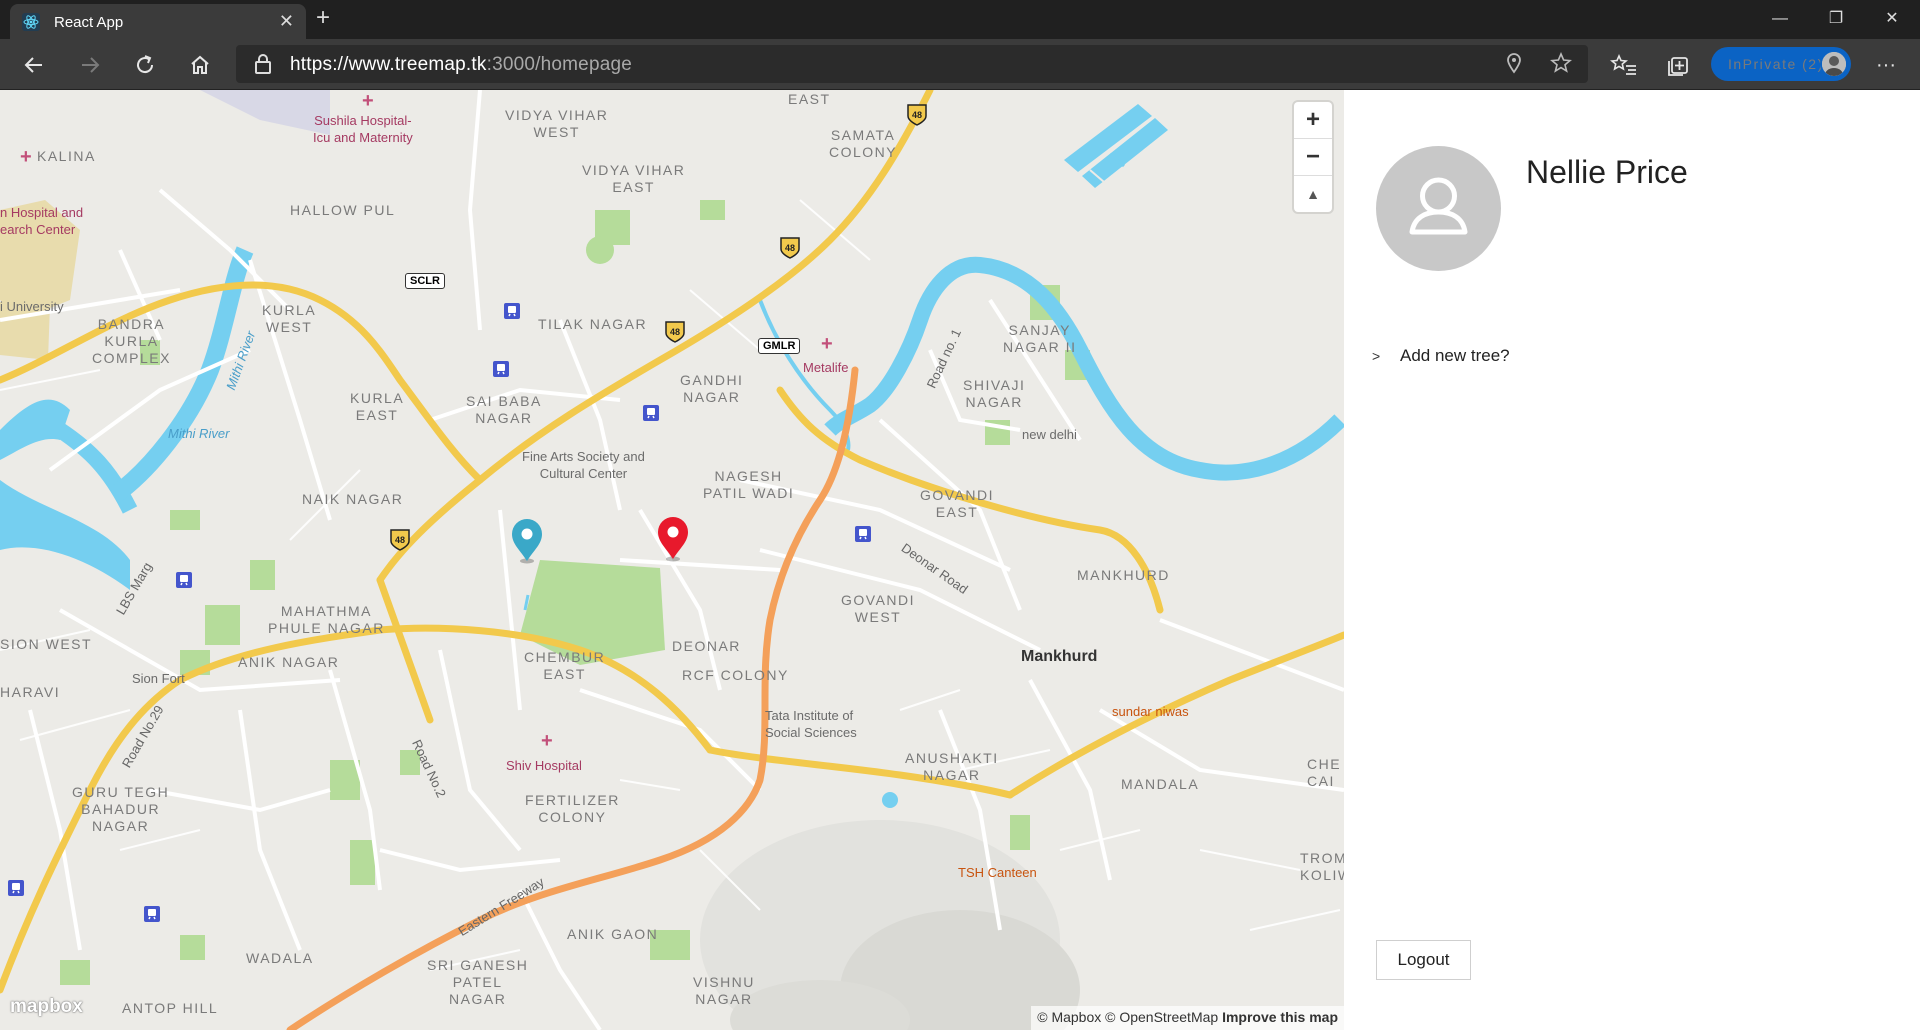  What do you see at coordinates (706, 646) in the screenshot?
I see `map-label-deonar: DEONAR` at bounding box center [706, 646].